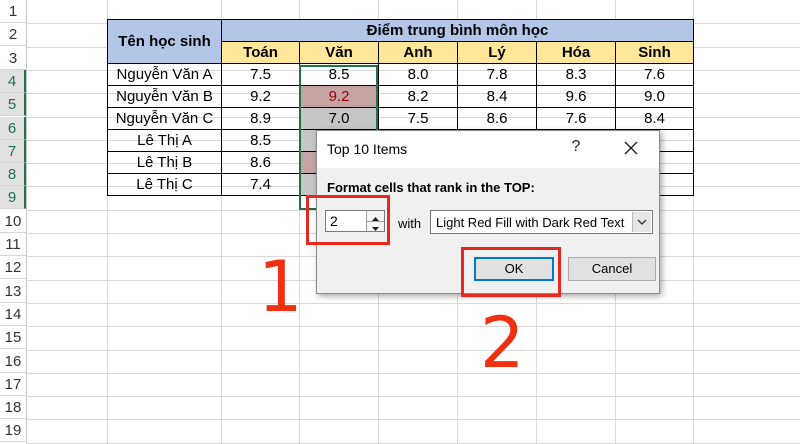  What do you see at coordinates (13, 151) in the screenshot?
I see `row-header: 7` at bounding box center [13, 151].